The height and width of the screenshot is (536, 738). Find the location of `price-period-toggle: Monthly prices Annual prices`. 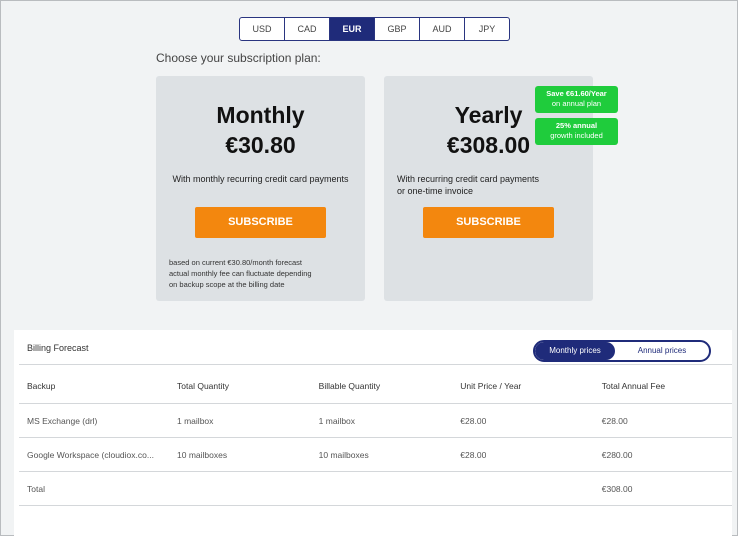

price-period-toggle: Monthly prices Annual prices is located at coordinates (622, 351).